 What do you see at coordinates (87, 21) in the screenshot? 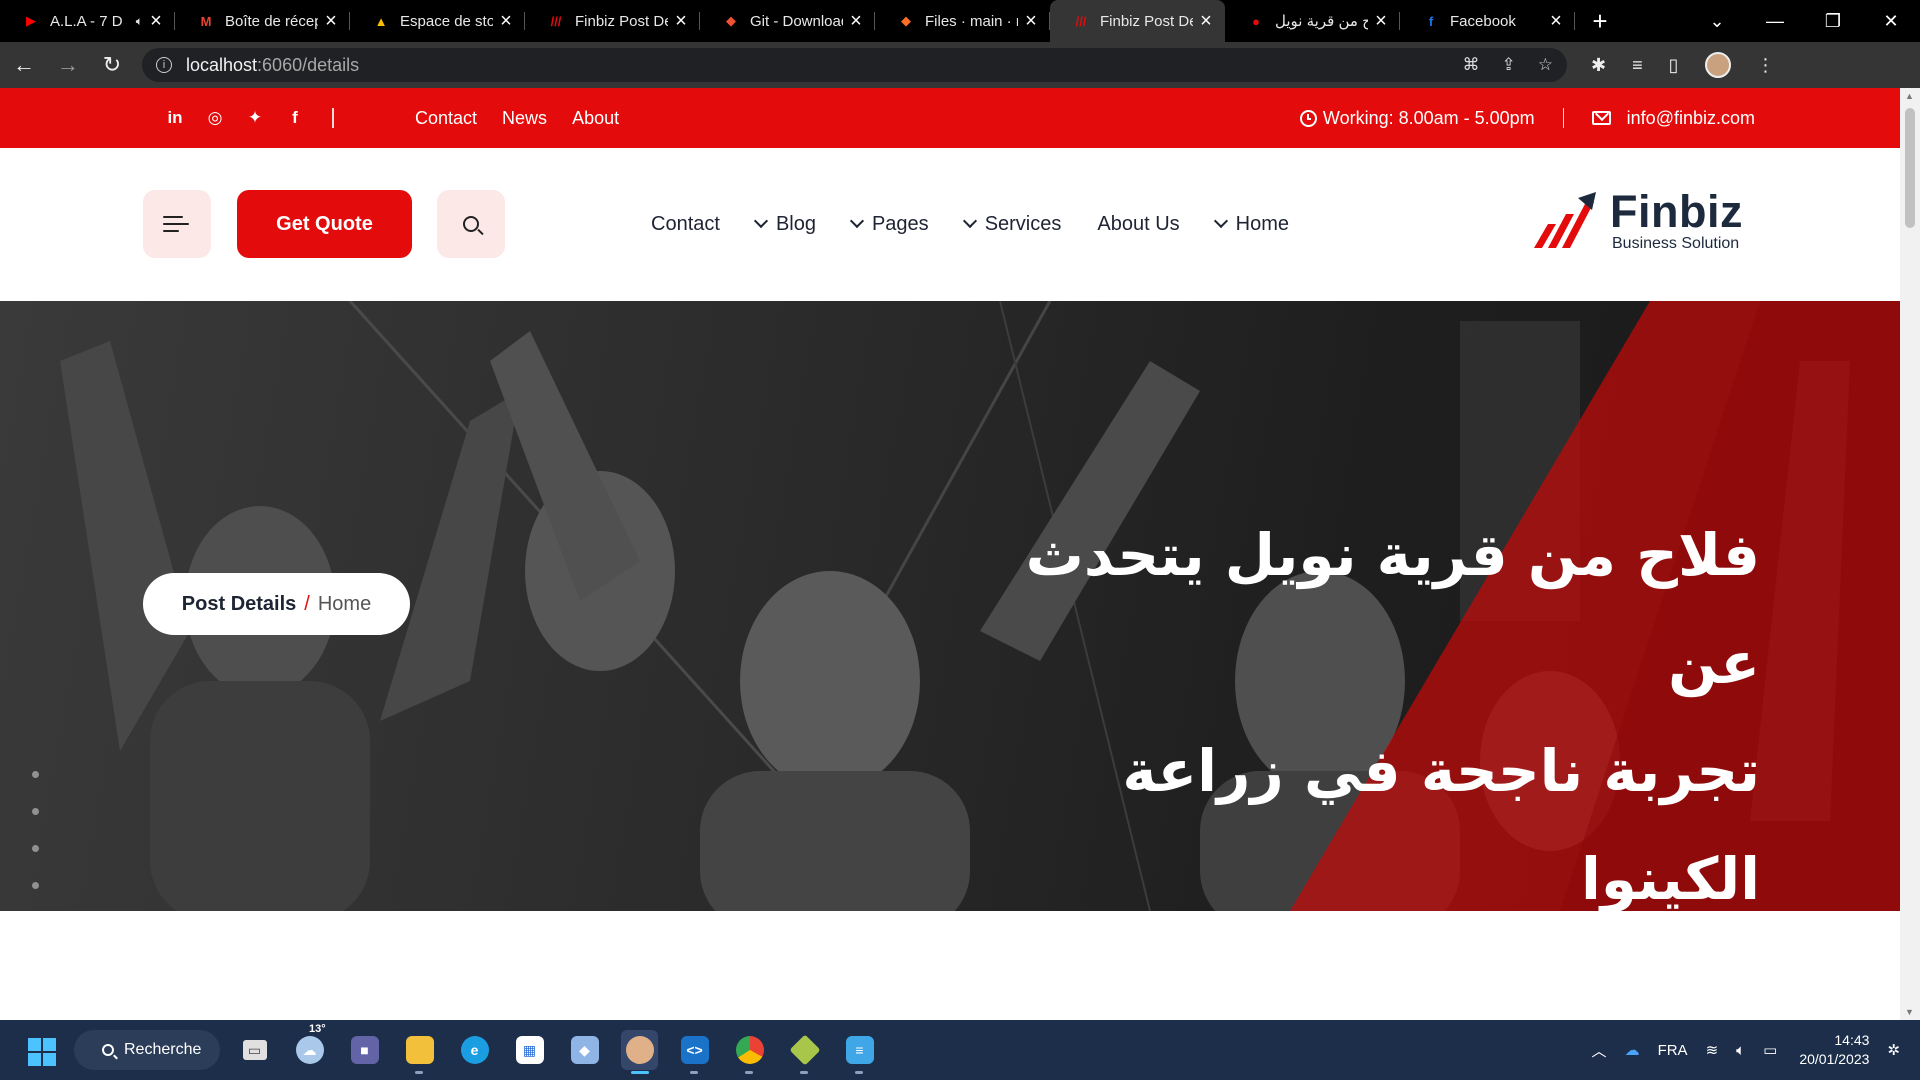
I see `browser-tab: ▶ A.L.A - 7 D 🔈︎ ×` at bounding box center [87, 21].